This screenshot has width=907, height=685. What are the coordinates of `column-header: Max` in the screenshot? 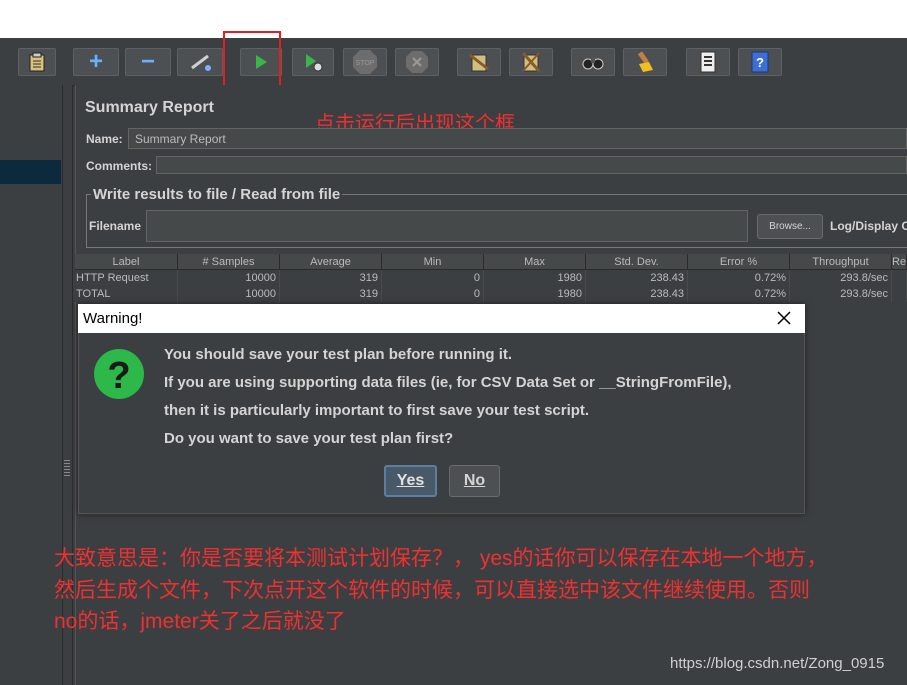 It's located at (535, 262).